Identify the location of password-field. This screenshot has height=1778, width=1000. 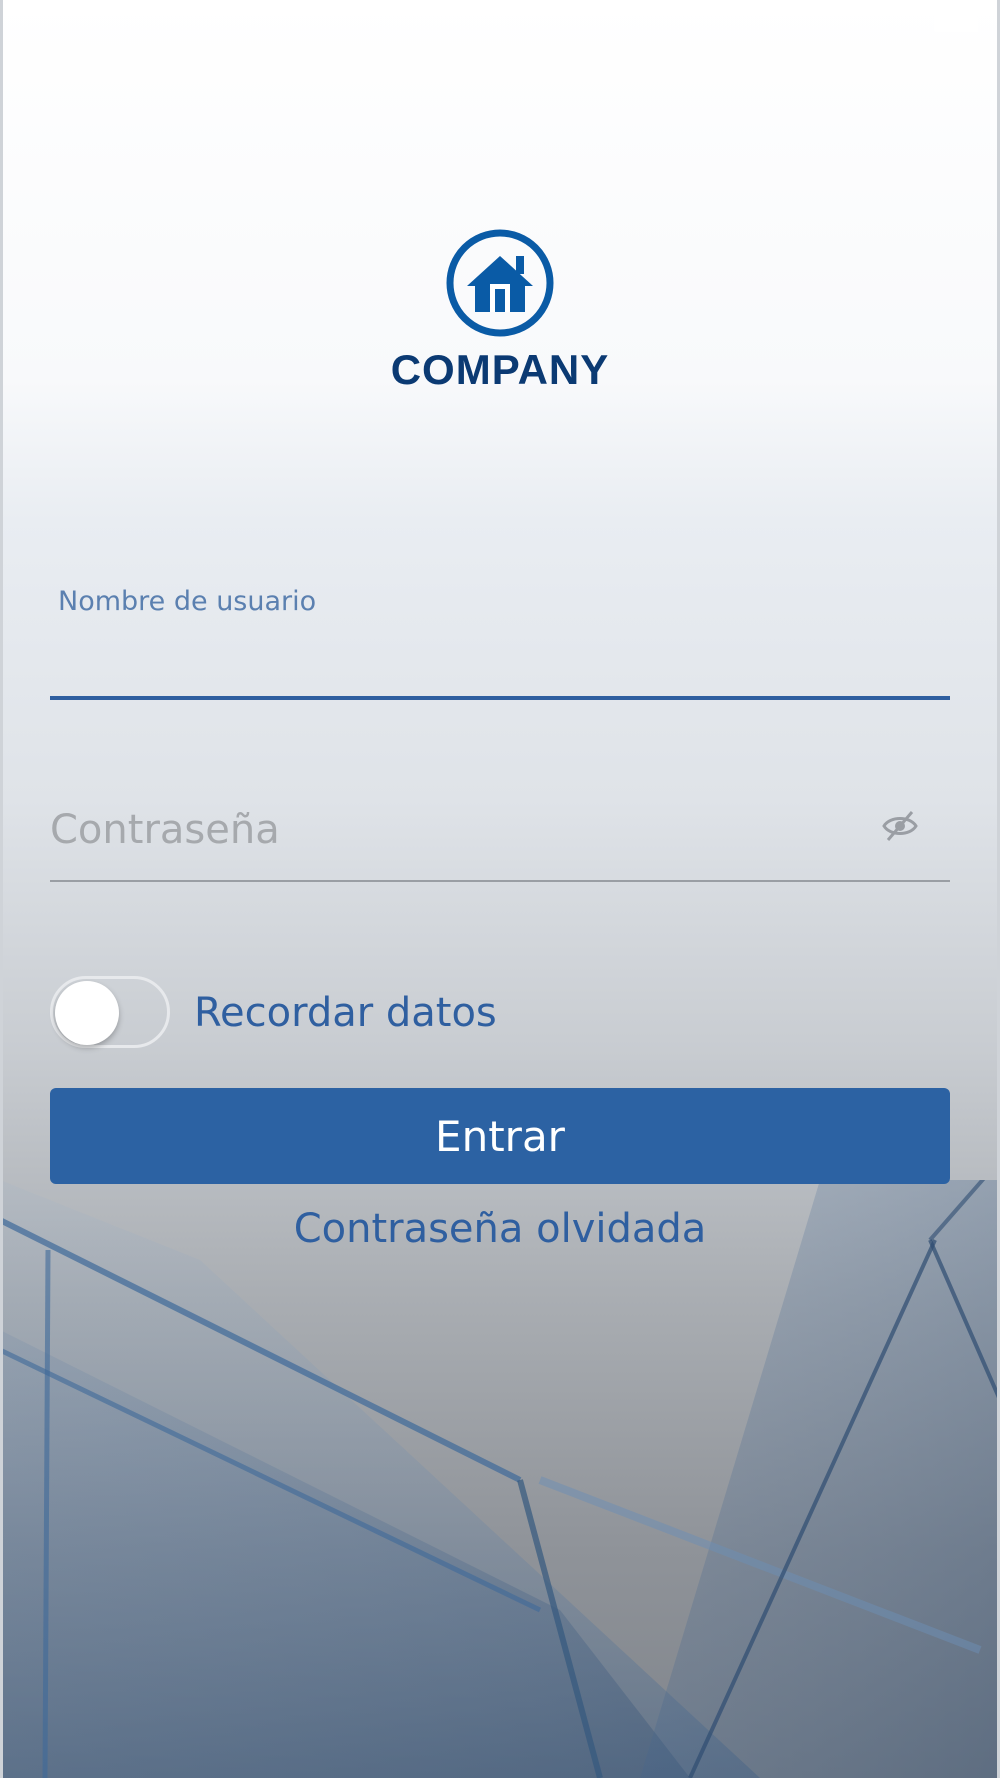
(500, 836).